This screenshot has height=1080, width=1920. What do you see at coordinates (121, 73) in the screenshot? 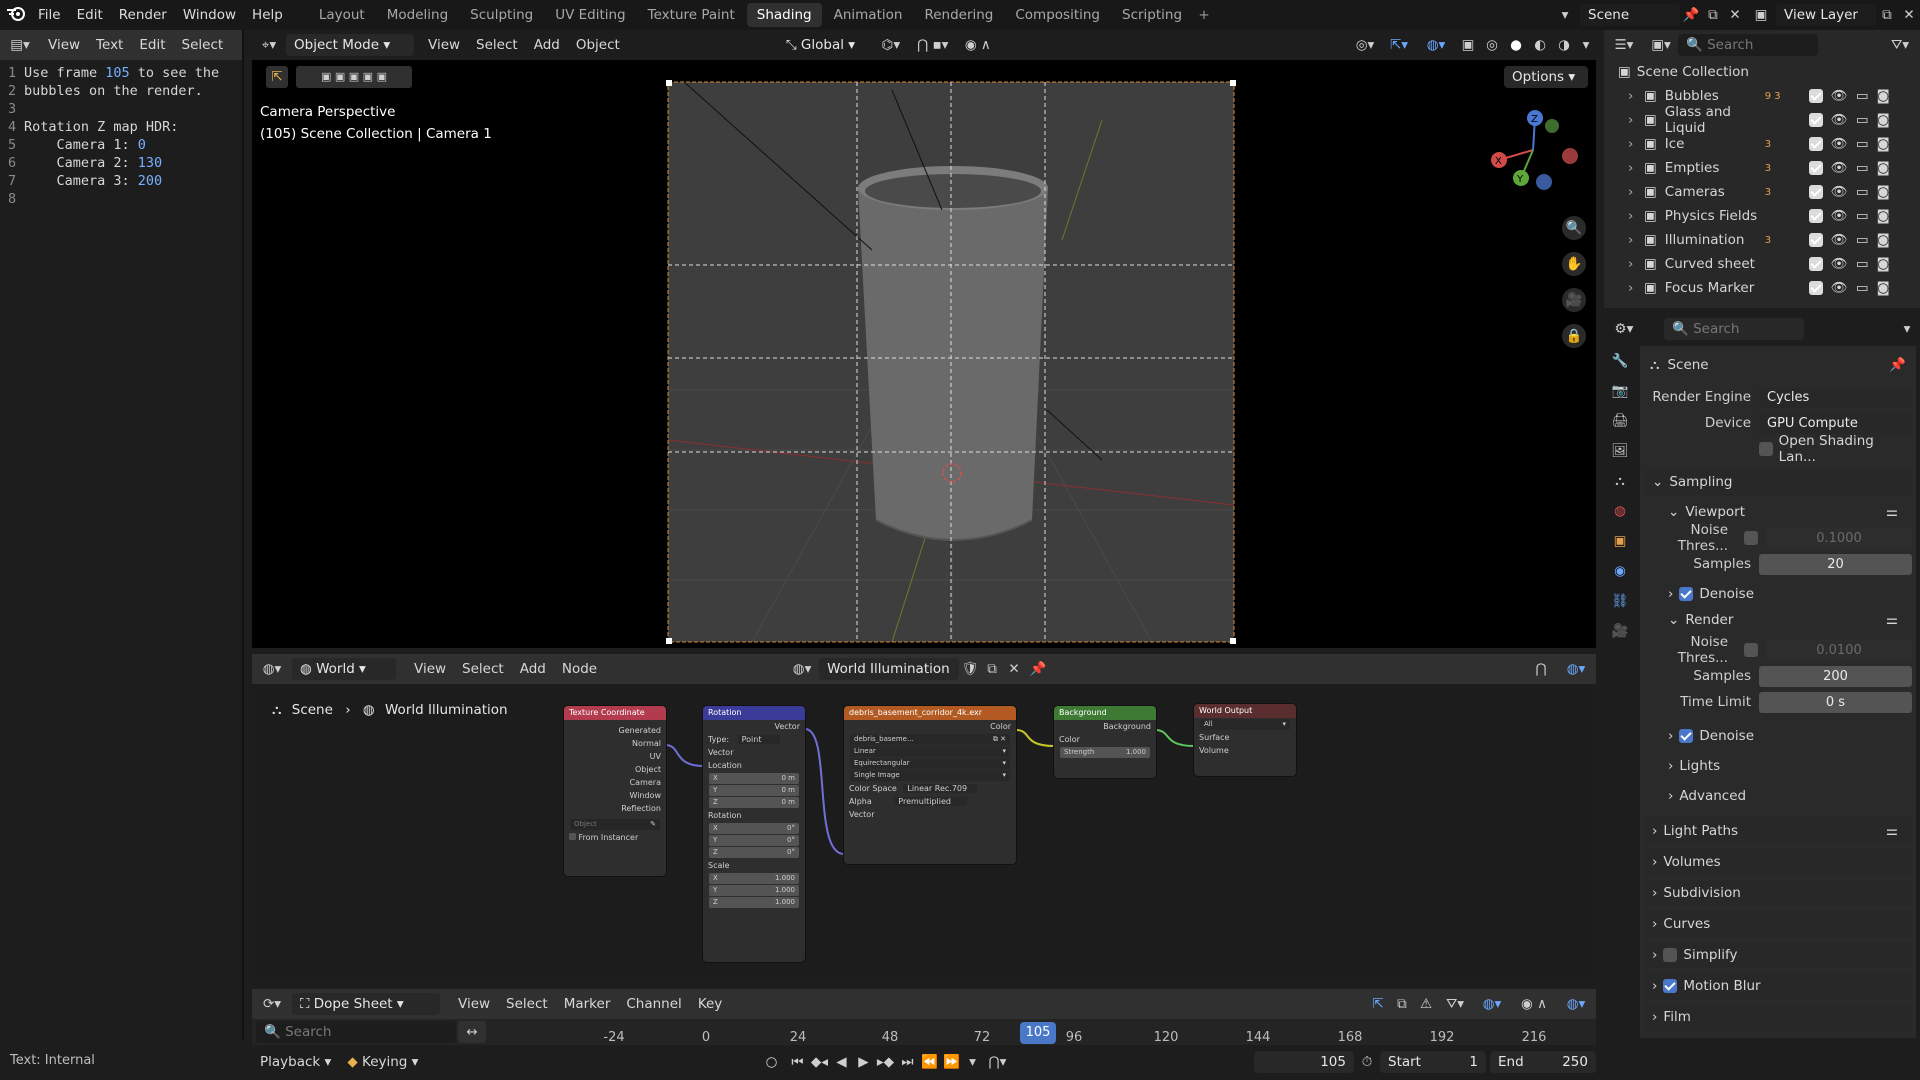
I see `text-line: 1 Use frame 105 to see the` at bounding box center [121, 73].